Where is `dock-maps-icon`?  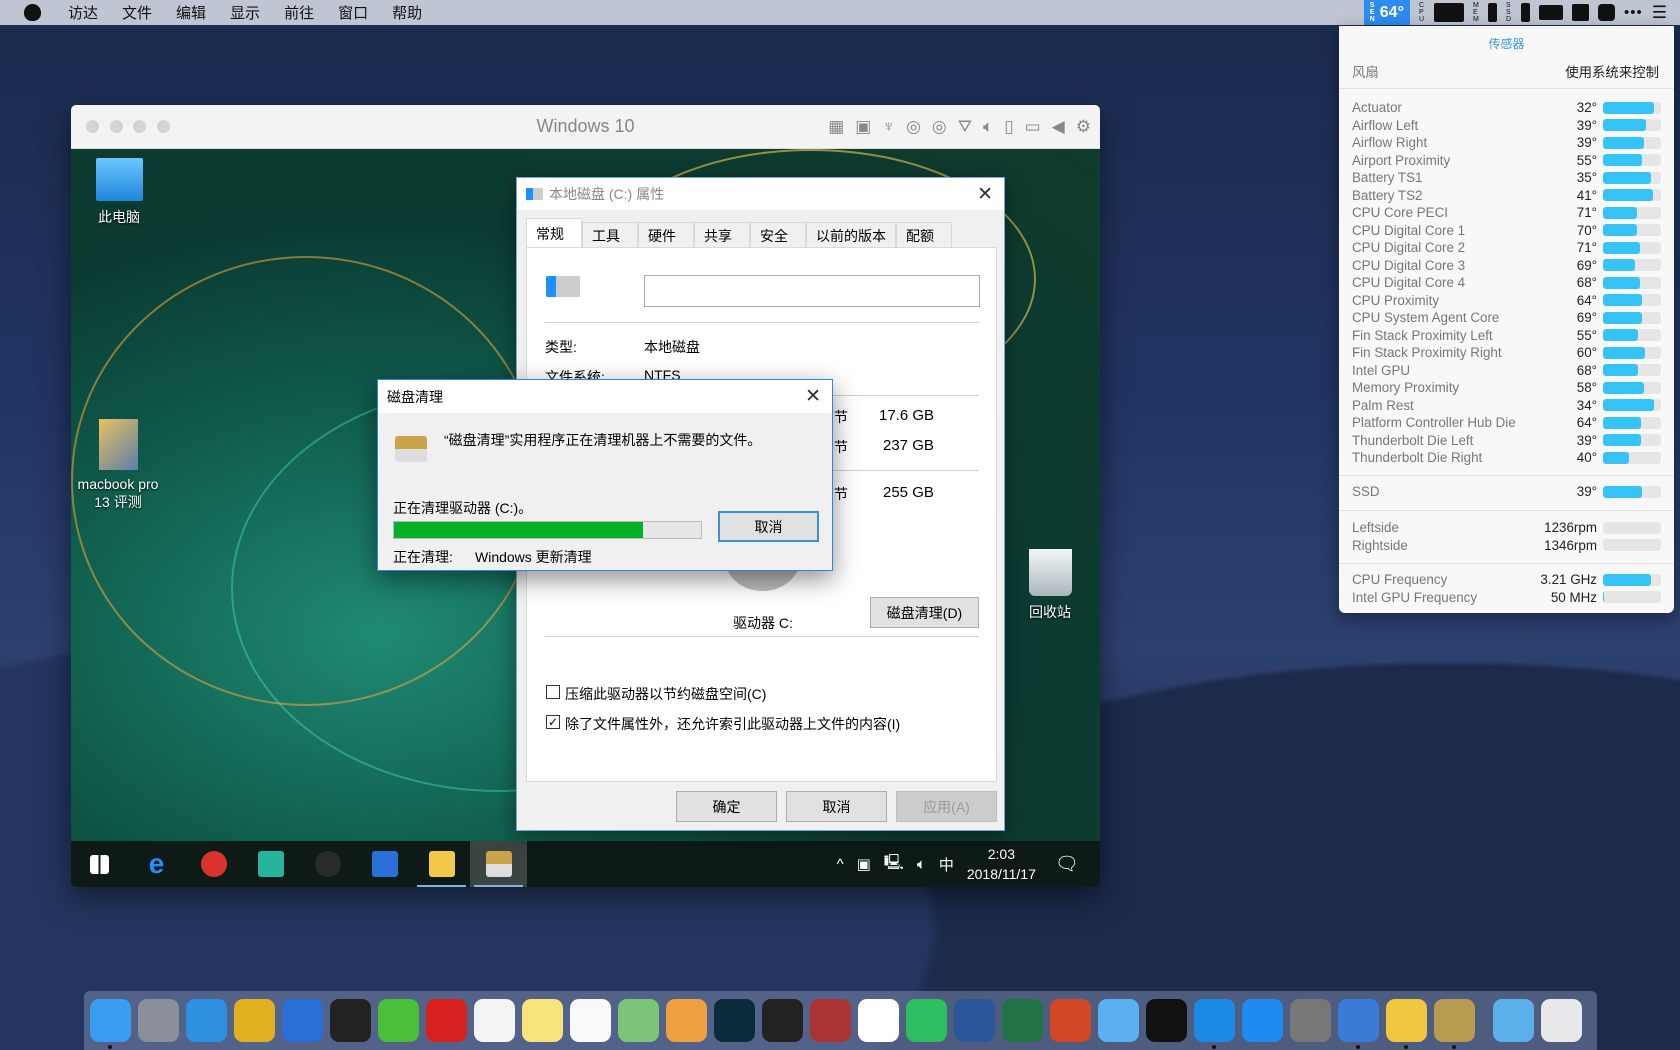 dock-maps-icon is located at coordinates (638, 1020).